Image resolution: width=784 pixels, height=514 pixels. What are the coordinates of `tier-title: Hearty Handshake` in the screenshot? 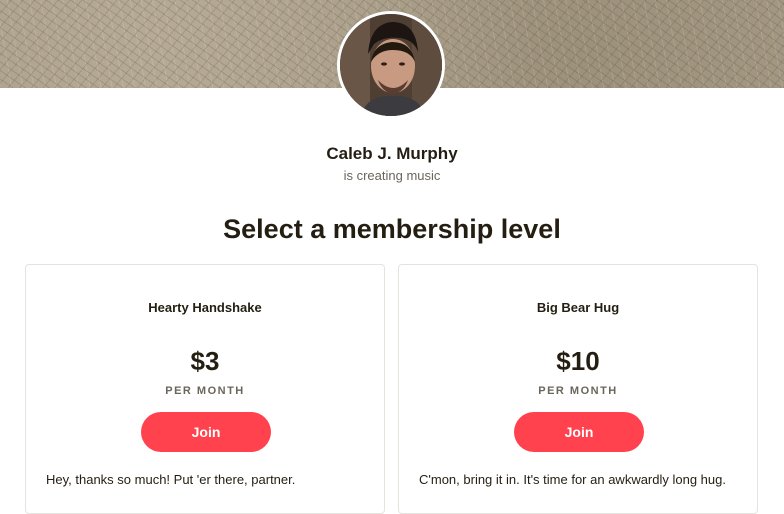 It's located at (205, 307).